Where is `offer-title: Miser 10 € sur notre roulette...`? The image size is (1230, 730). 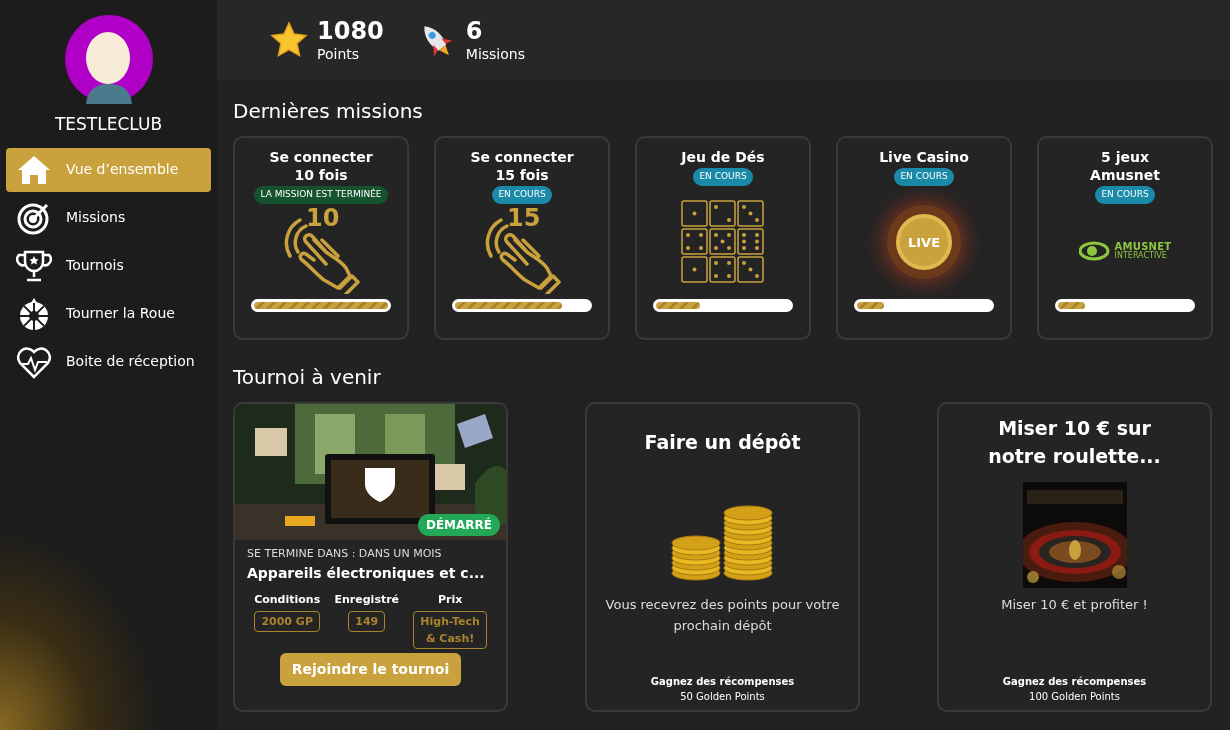
offer-title: Miser 10 € sur notre roulette... is located at coordinates (1074, 442).